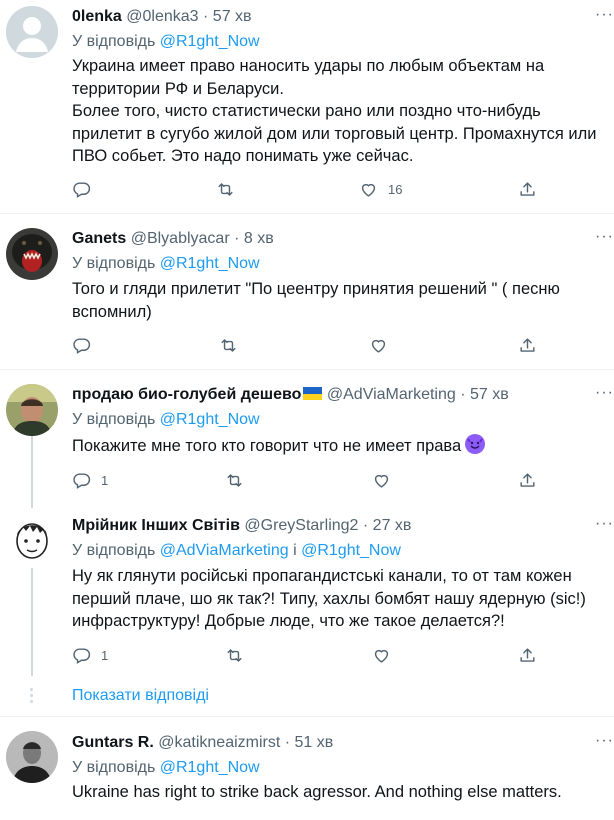 The width and height of the screenshot is (614, 820). I want to click on reply-count: 1, so click(105, 655).